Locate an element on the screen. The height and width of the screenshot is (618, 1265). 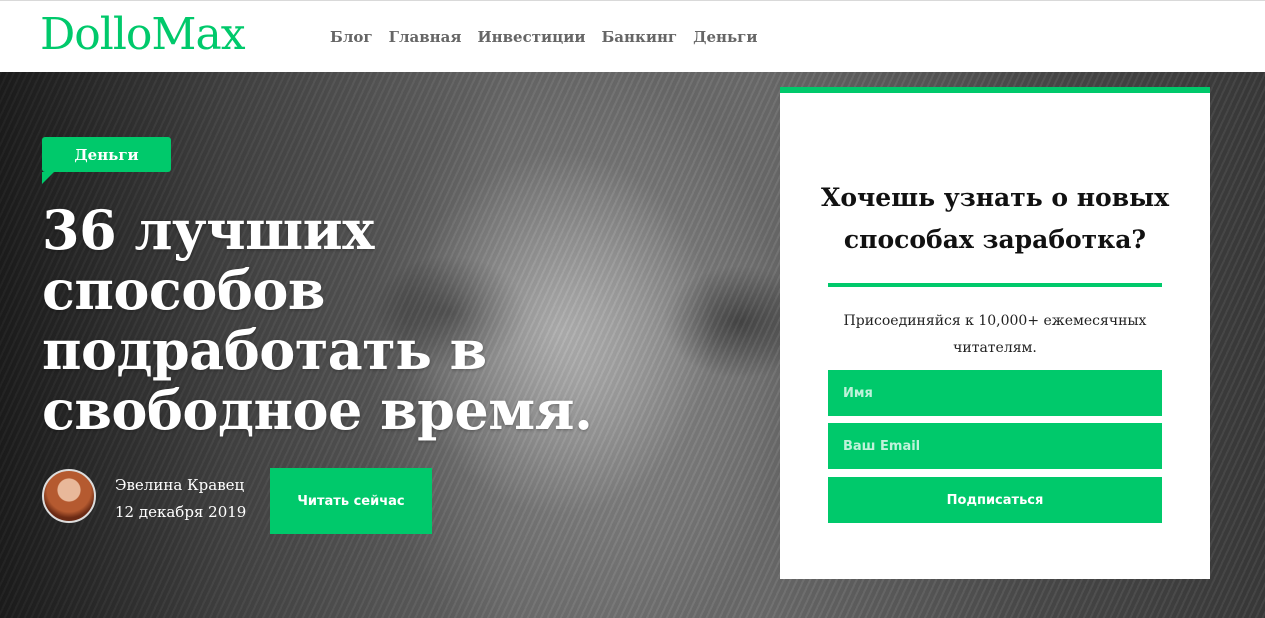
author-name: Эвелина Кравец is located at coordinates (180, 485).